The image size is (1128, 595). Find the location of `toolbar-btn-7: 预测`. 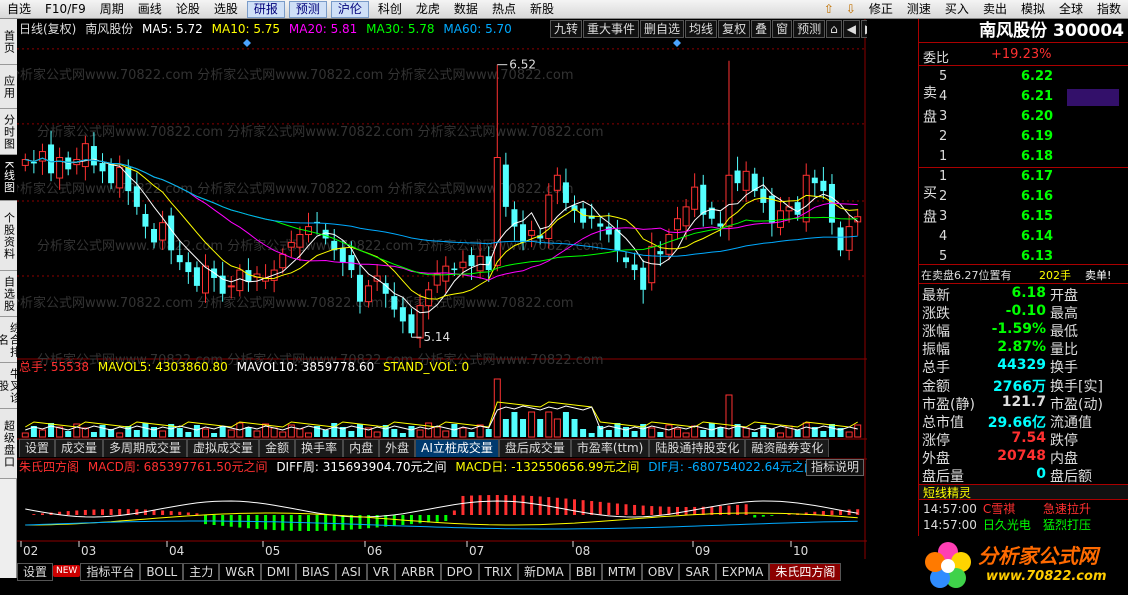

toolbar-btn-7: 预测 is located at coordinates (809, 29).